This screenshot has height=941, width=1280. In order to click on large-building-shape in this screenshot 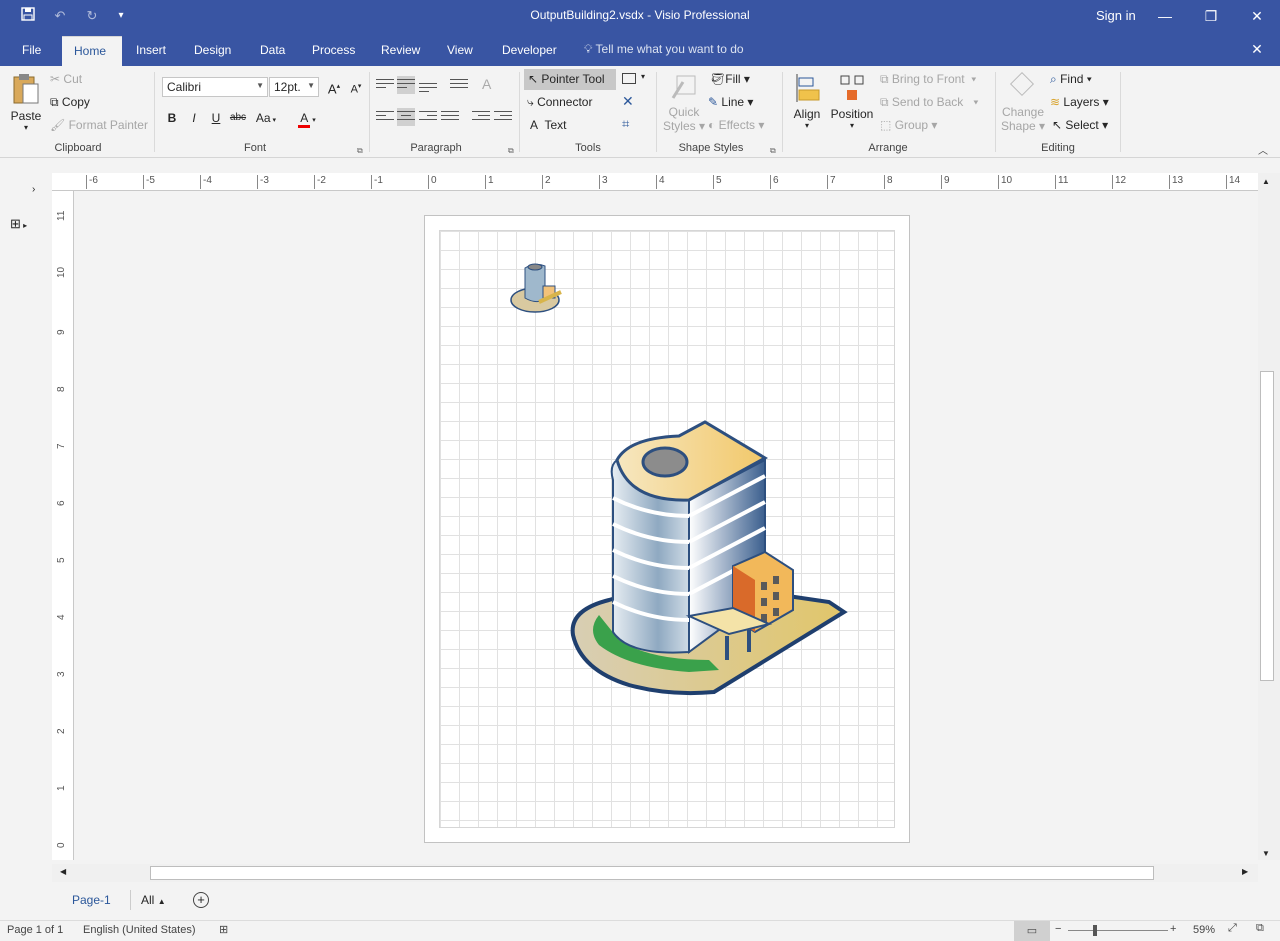, I will do `click(709, 558)`.